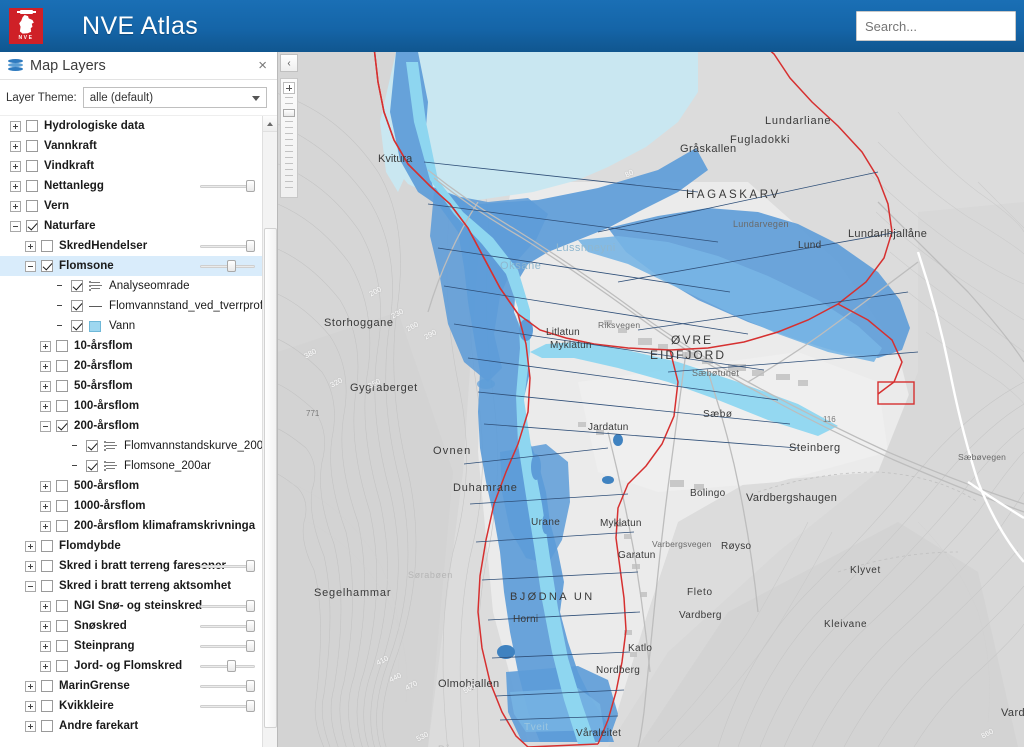  Describe the element at coordinates (131, 706) in the screenshot. I see `layer-tree-node: Kvikkleire` at that location.